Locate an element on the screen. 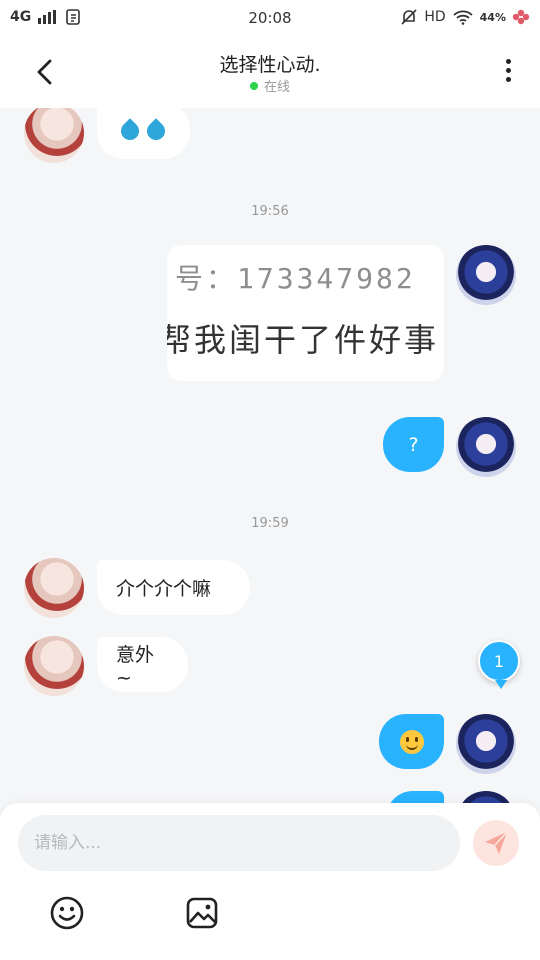 This screenshot has height=960, width=540. peer-message: 意外~ is located at coordinates (142, 664).